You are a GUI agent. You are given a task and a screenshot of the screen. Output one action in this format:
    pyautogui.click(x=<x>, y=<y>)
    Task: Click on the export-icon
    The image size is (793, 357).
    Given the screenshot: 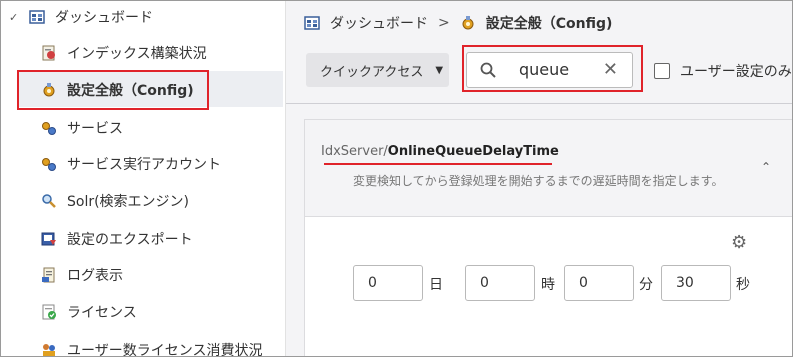 What is the action you would take?
    pyautogui.click(x=49, y=239)
    